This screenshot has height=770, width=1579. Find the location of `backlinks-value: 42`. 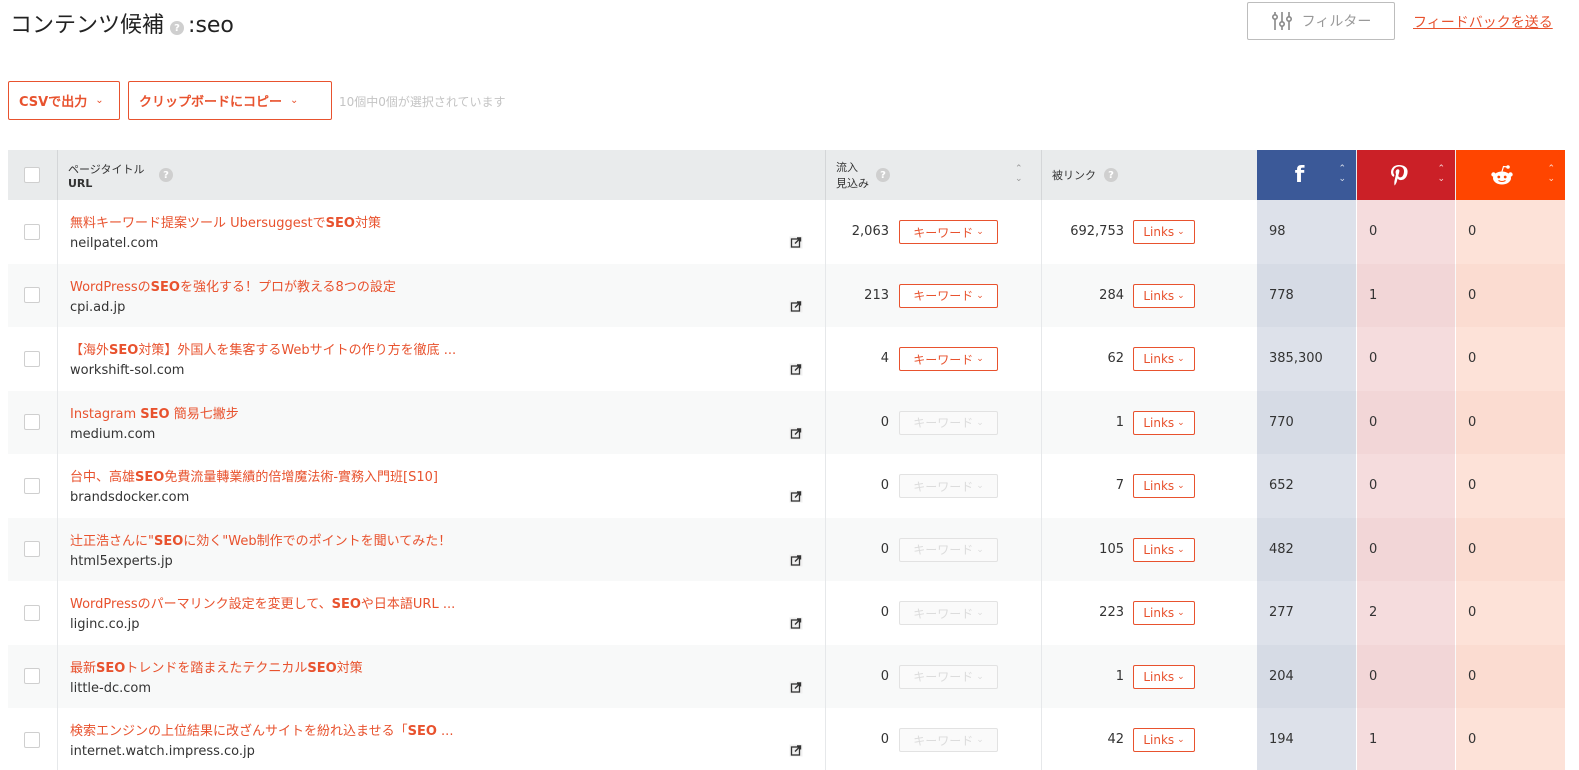

backlinks-value: 42 is located at coordinates (1115, 740).